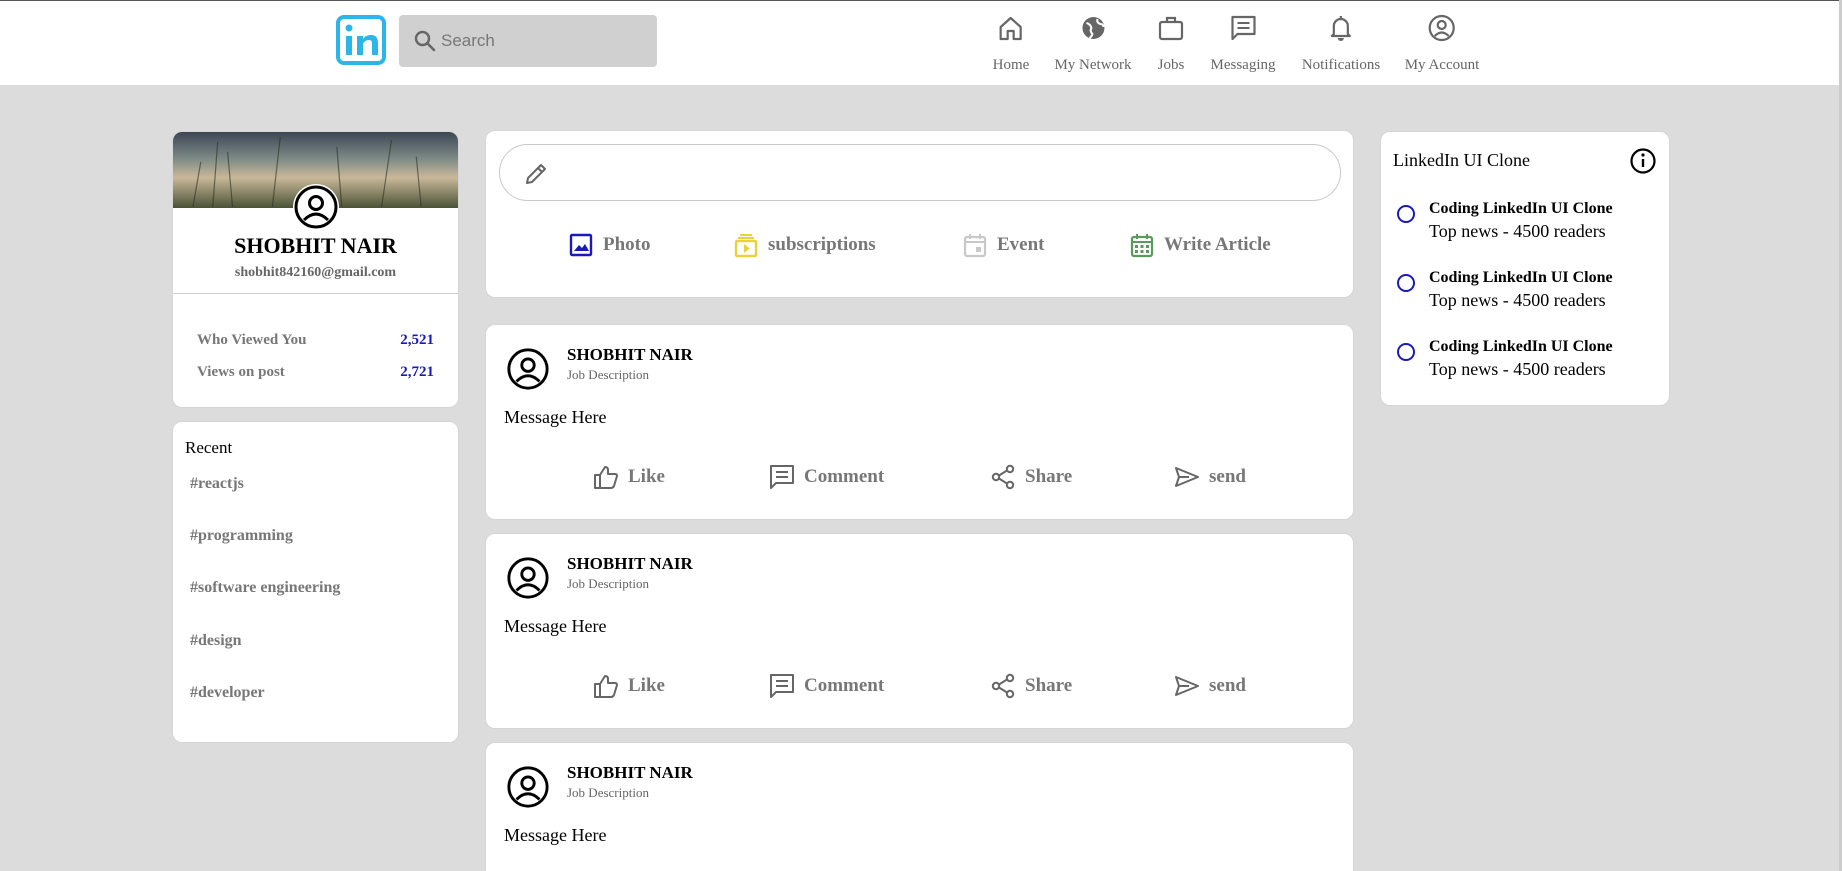  What do you see at coordinates (227, 693) in the screenshot?
I see `recent-tag-developer: #developer` at bounding box center [227, 693].